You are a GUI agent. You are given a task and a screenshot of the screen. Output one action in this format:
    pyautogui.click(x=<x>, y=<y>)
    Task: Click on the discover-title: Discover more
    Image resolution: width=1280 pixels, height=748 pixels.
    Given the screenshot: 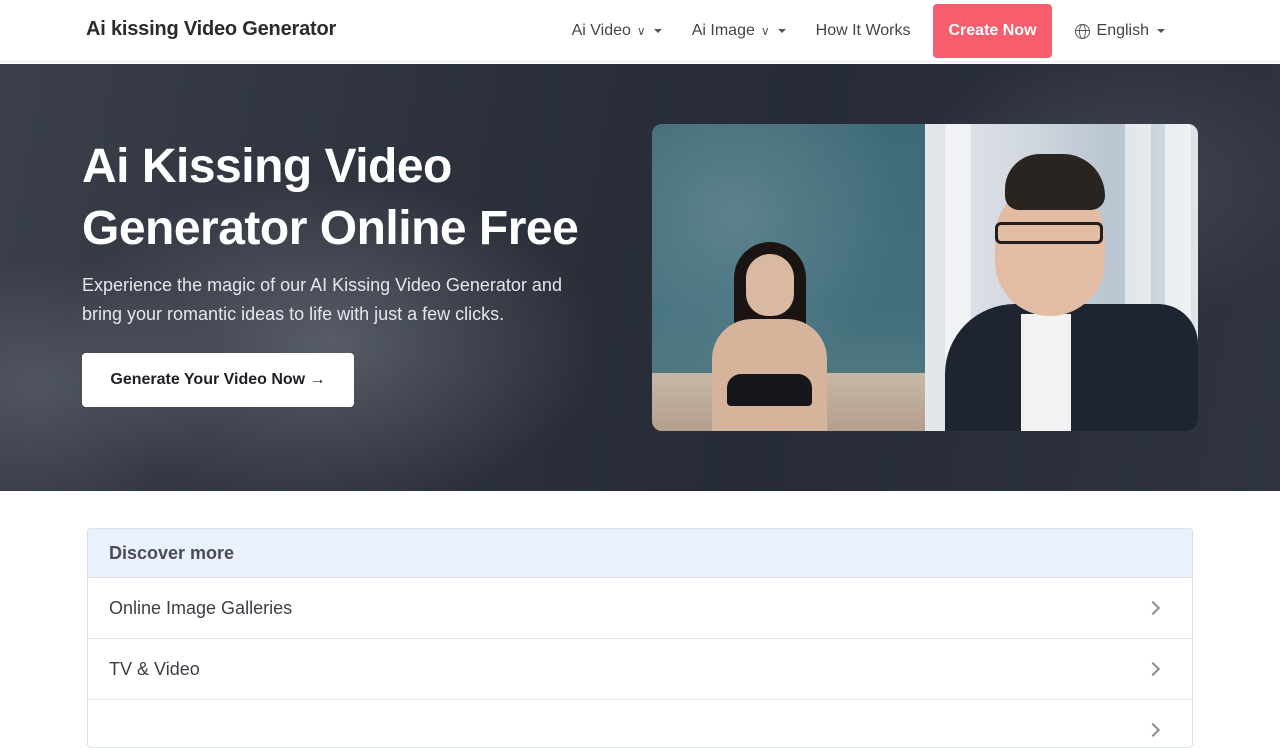 What is the action you would take?
    pyautogui.click(x=640, y=553)
    